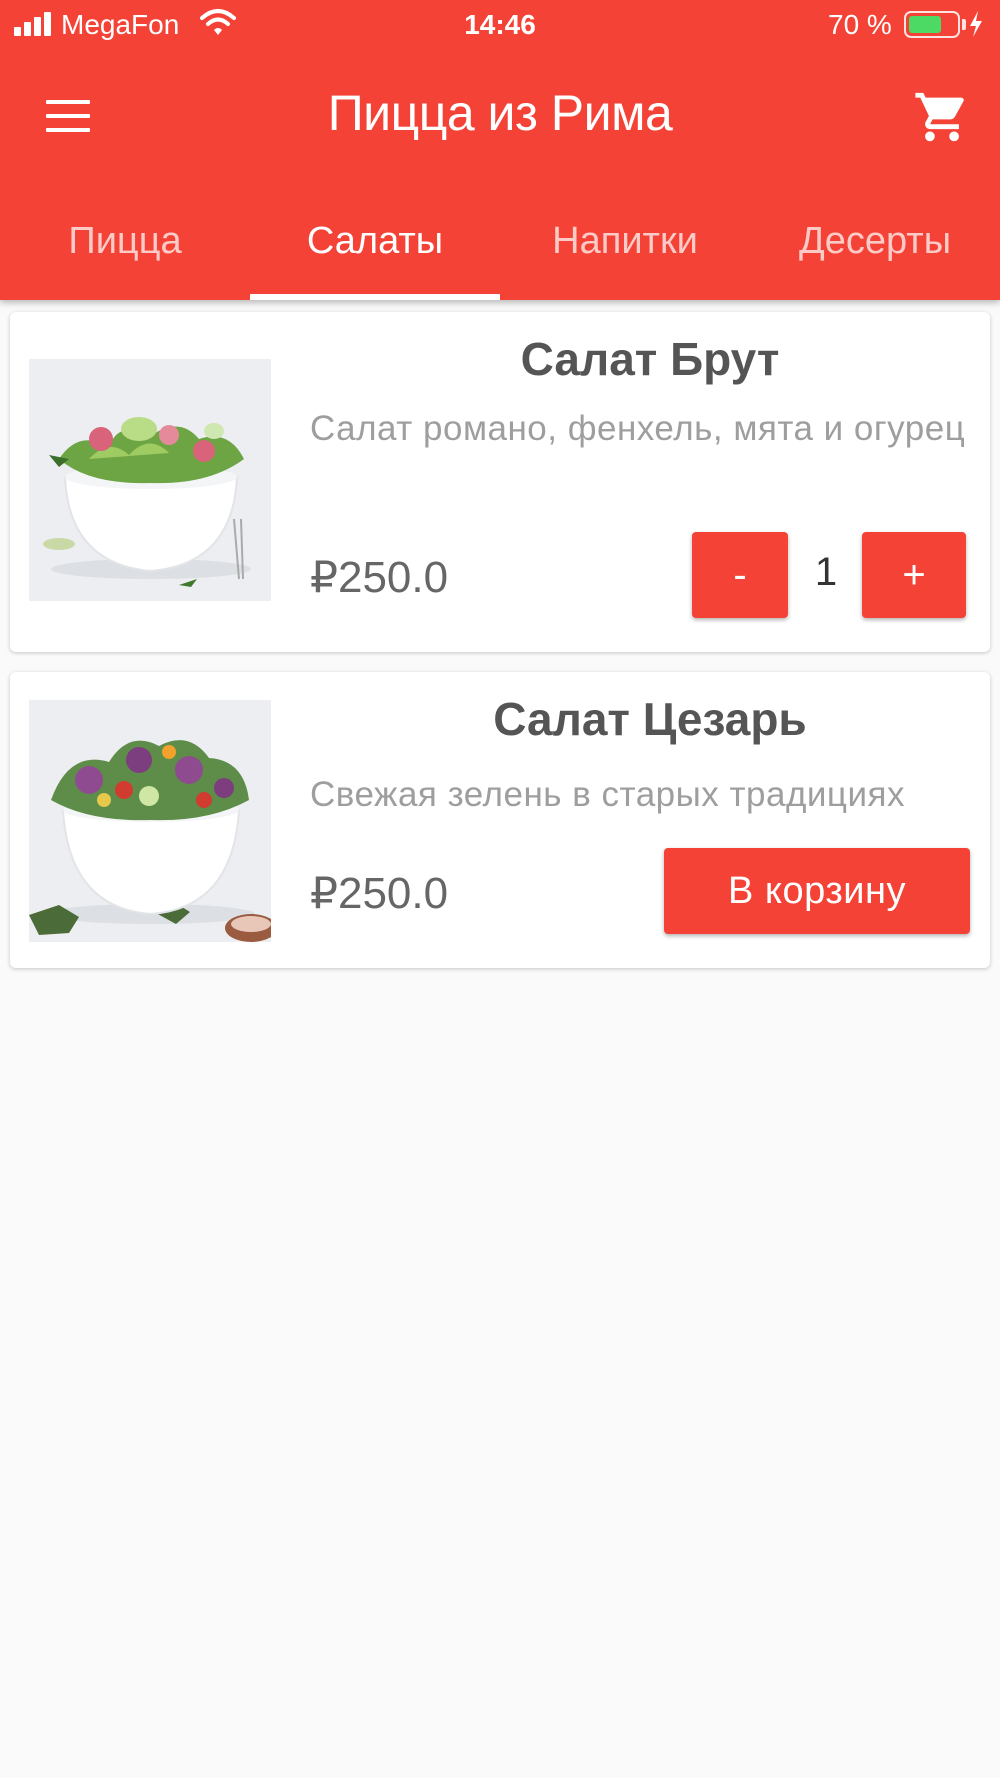 Image resolution: width=1000 pixels, height=1778 pixels. I want to click on quantity-value: 1, so click(826, 572).